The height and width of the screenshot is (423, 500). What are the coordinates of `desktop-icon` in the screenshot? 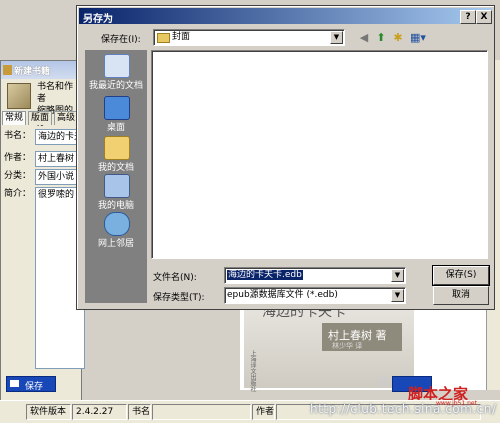 It's located at (117, 108).